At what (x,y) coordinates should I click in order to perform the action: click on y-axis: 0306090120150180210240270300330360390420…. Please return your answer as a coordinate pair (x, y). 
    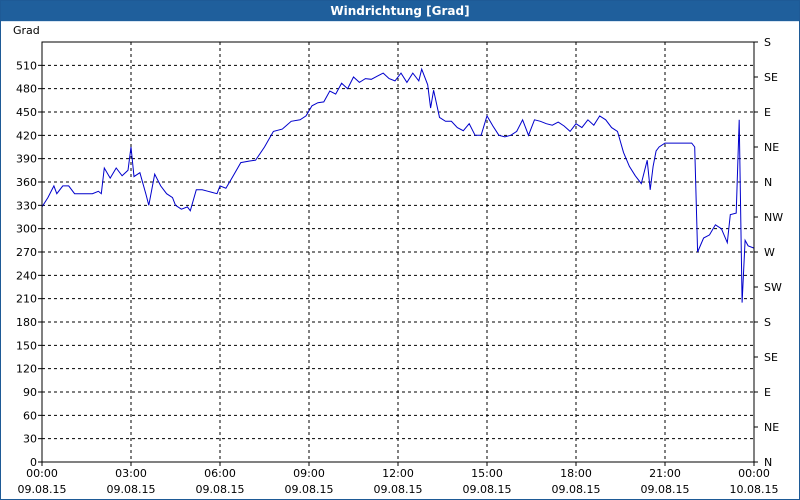
    Looking at the image, I should click on (29, 264).